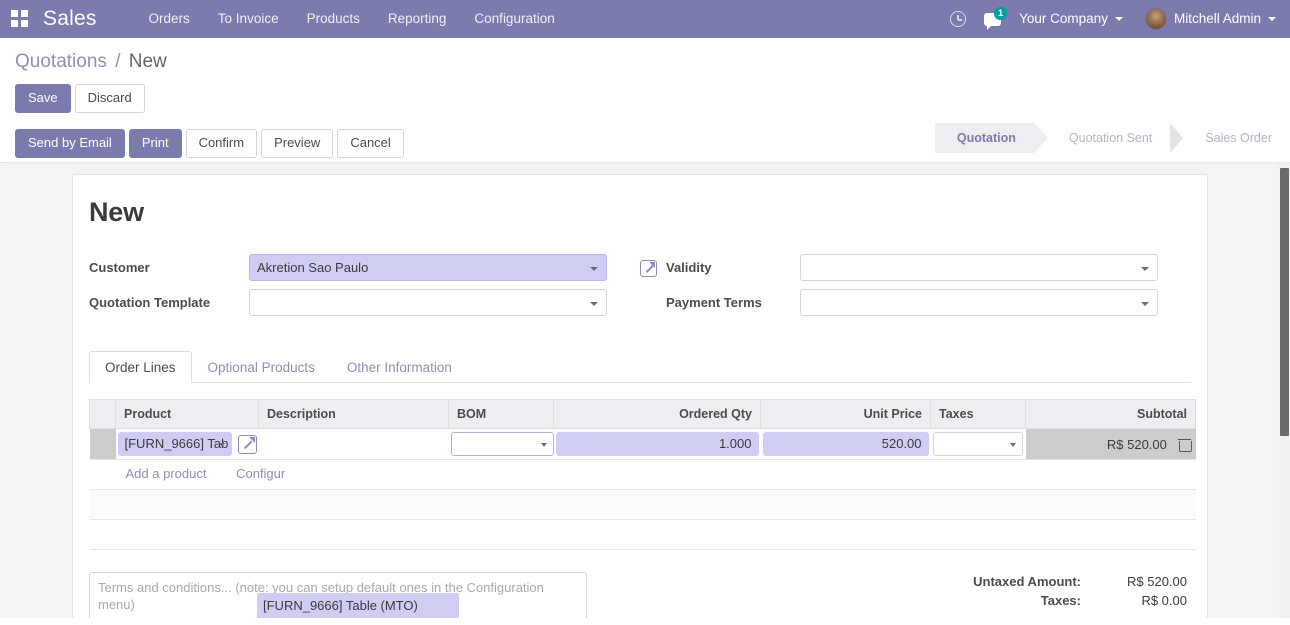  I want to click on configure-a-product-link: Configur, so click(256, 473).